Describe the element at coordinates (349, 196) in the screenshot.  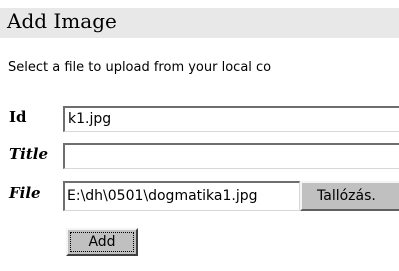
I see `browse-button: Tallózás.` at that location.